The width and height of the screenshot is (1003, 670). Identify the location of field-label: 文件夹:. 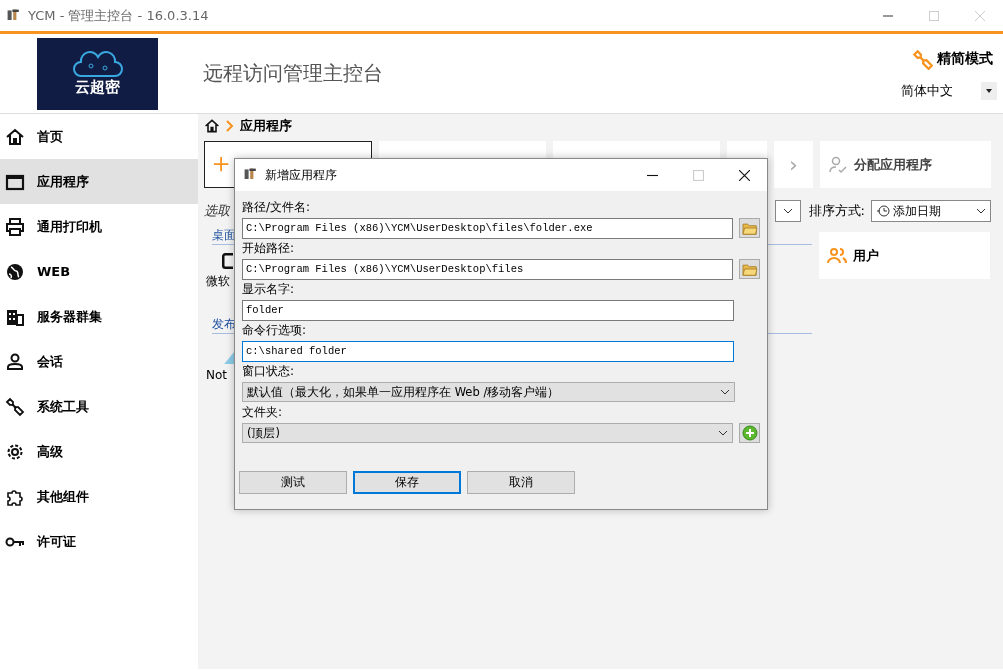
(263, 412).